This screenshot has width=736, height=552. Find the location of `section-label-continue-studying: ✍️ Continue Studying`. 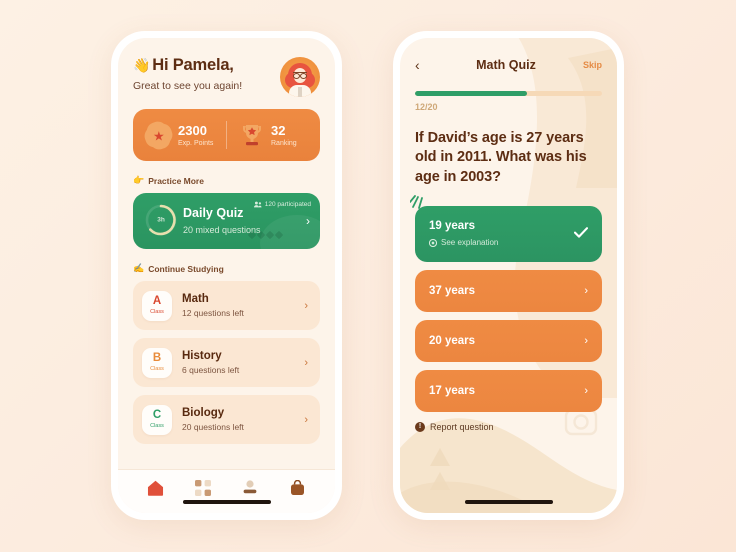

section-label-continue-studying: ✍️ Continue Studying is located at coordinates (226, 268).